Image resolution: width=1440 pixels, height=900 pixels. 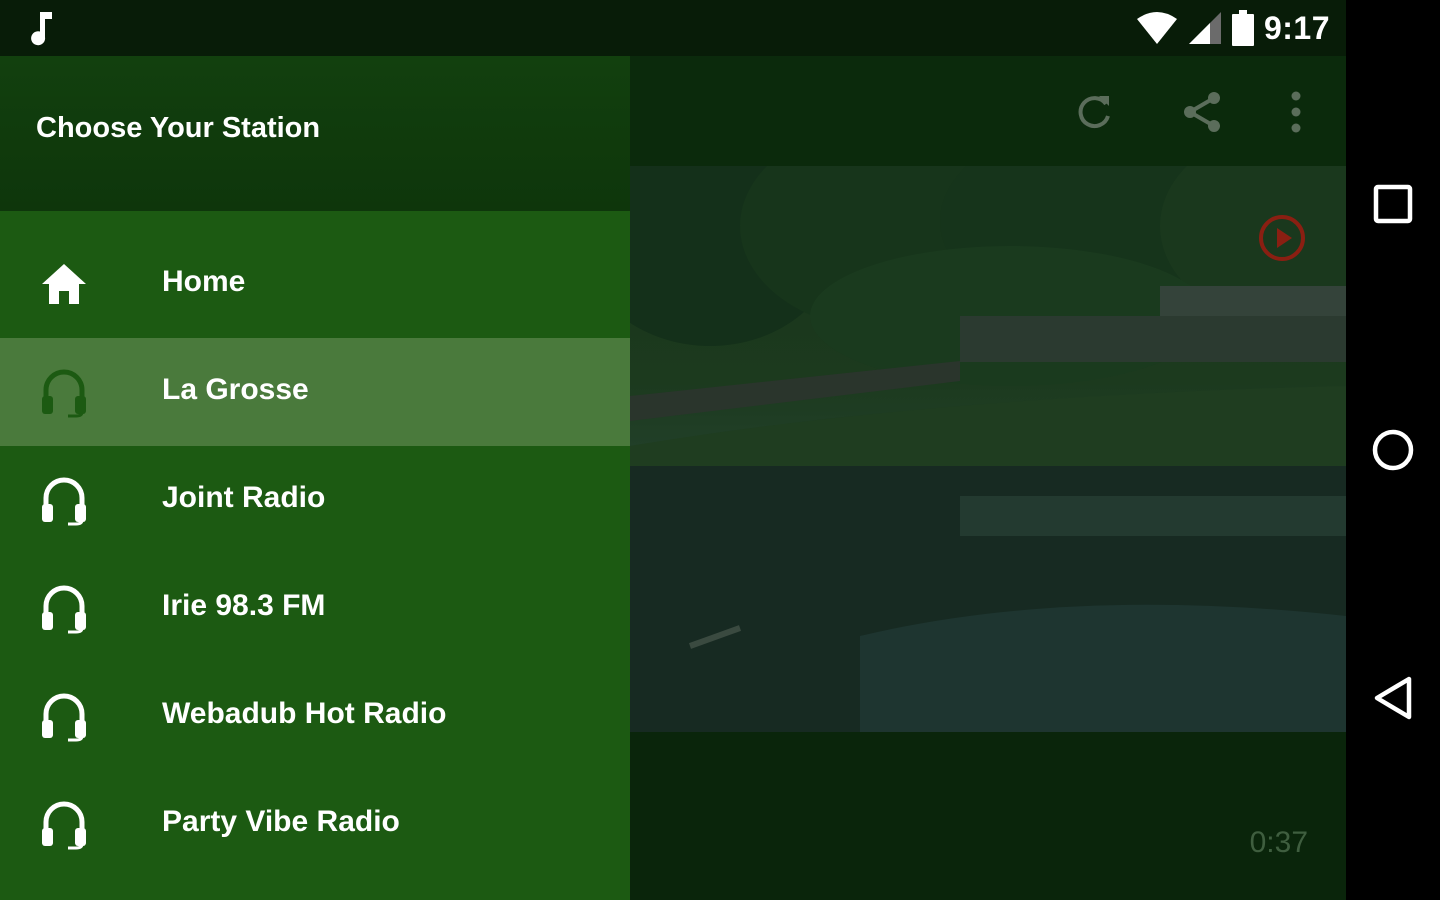 What do you see at coordinates (1202, 112) in the screenshot?
I see `share-icon` at bounding box center [1202, 112].